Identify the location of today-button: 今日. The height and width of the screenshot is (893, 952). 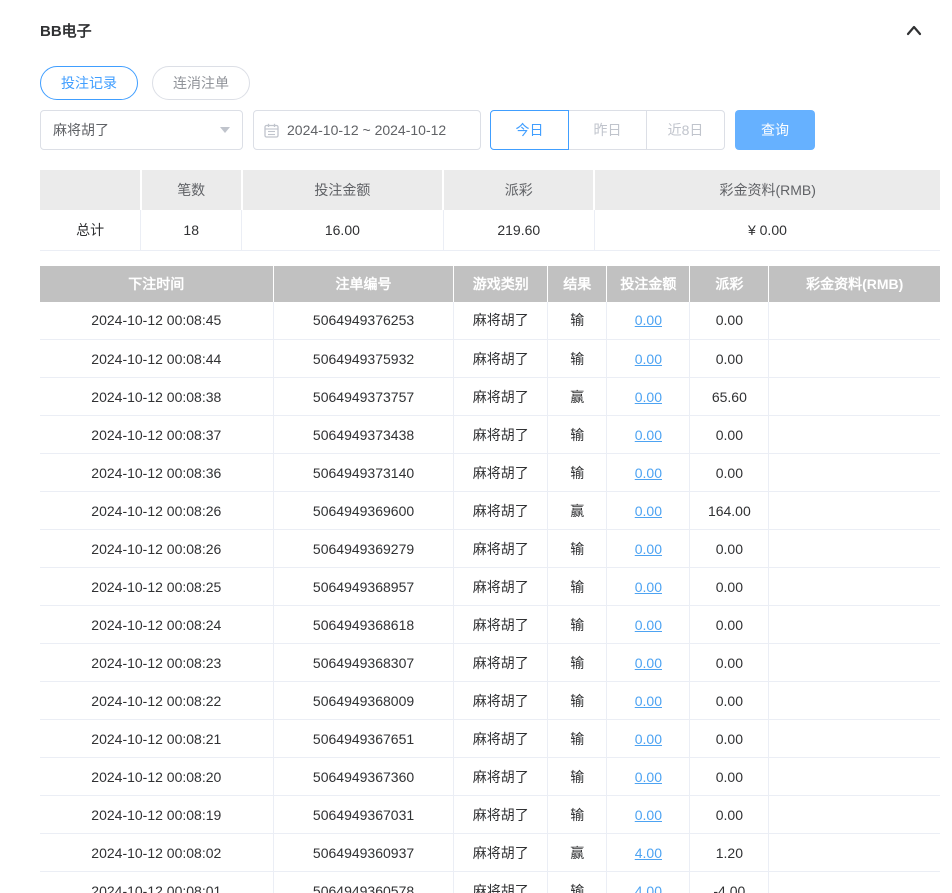
(529, 130).